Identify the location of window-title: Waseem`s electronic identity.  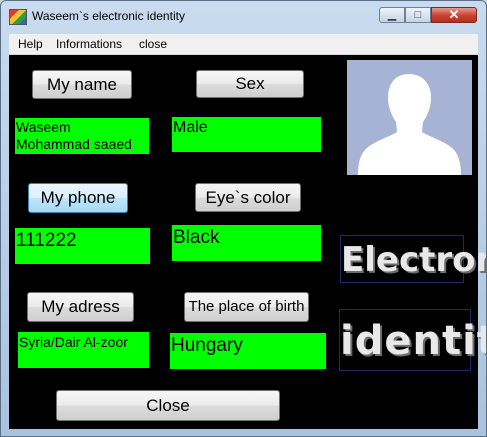
(108, 16).